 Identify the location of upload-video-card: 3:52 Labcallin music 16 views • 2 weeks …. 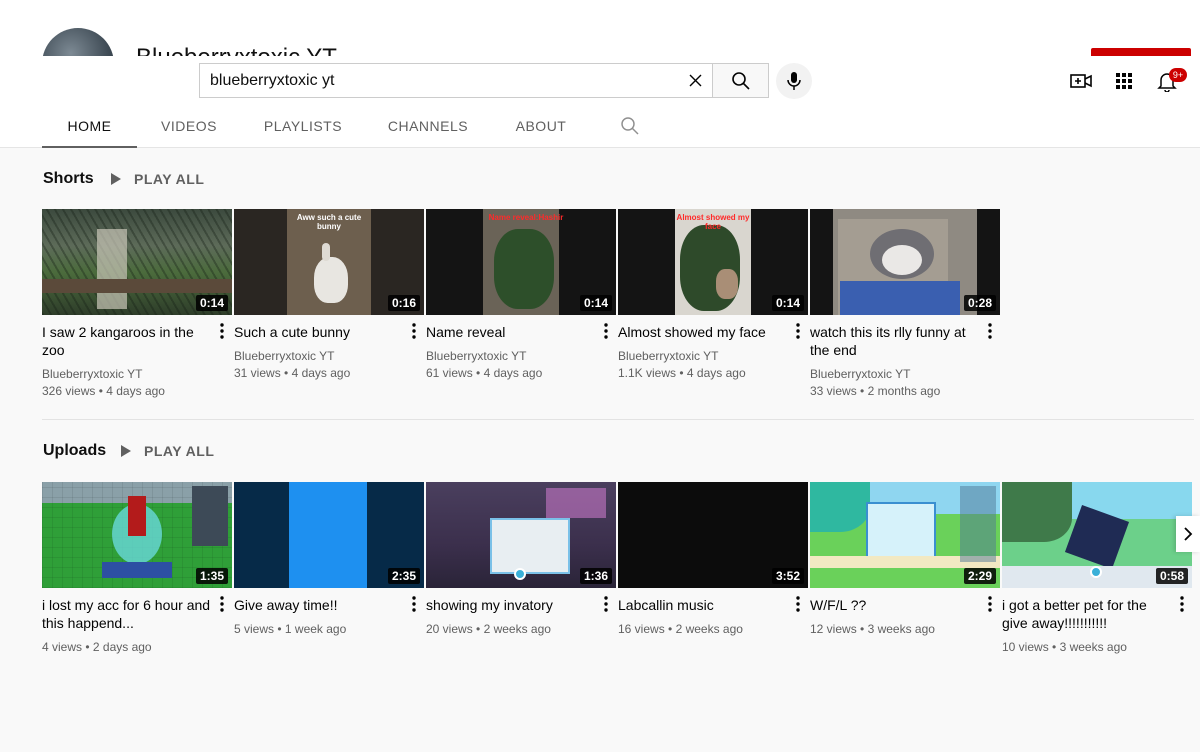
(713, 560).